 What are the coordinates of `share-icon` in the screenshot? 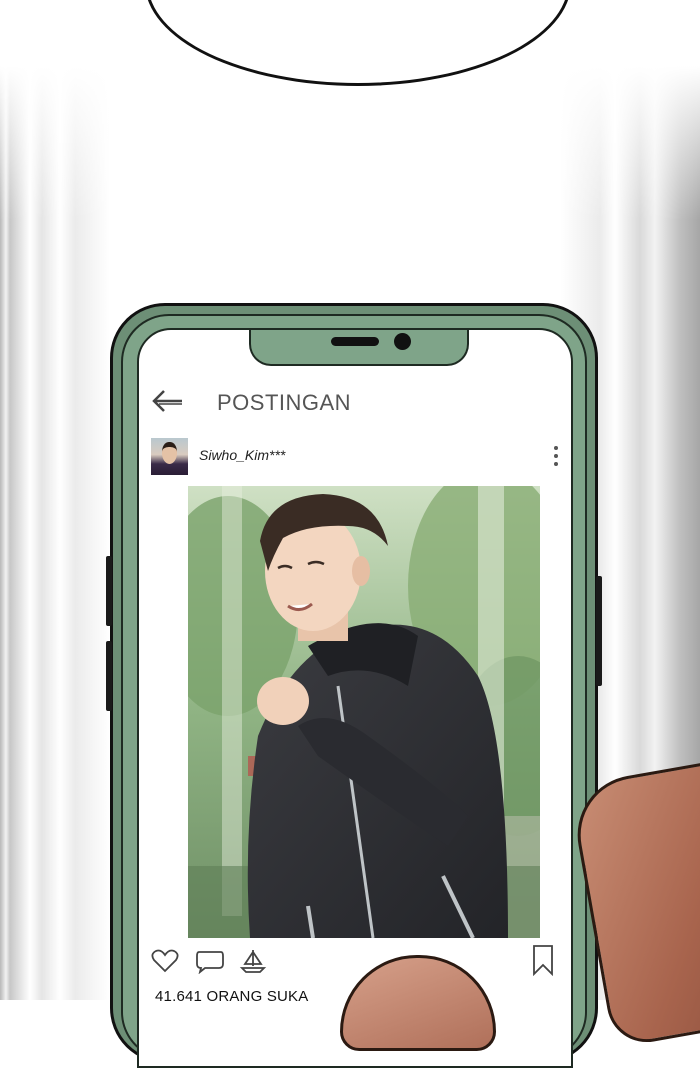 It's located at (253, 961).